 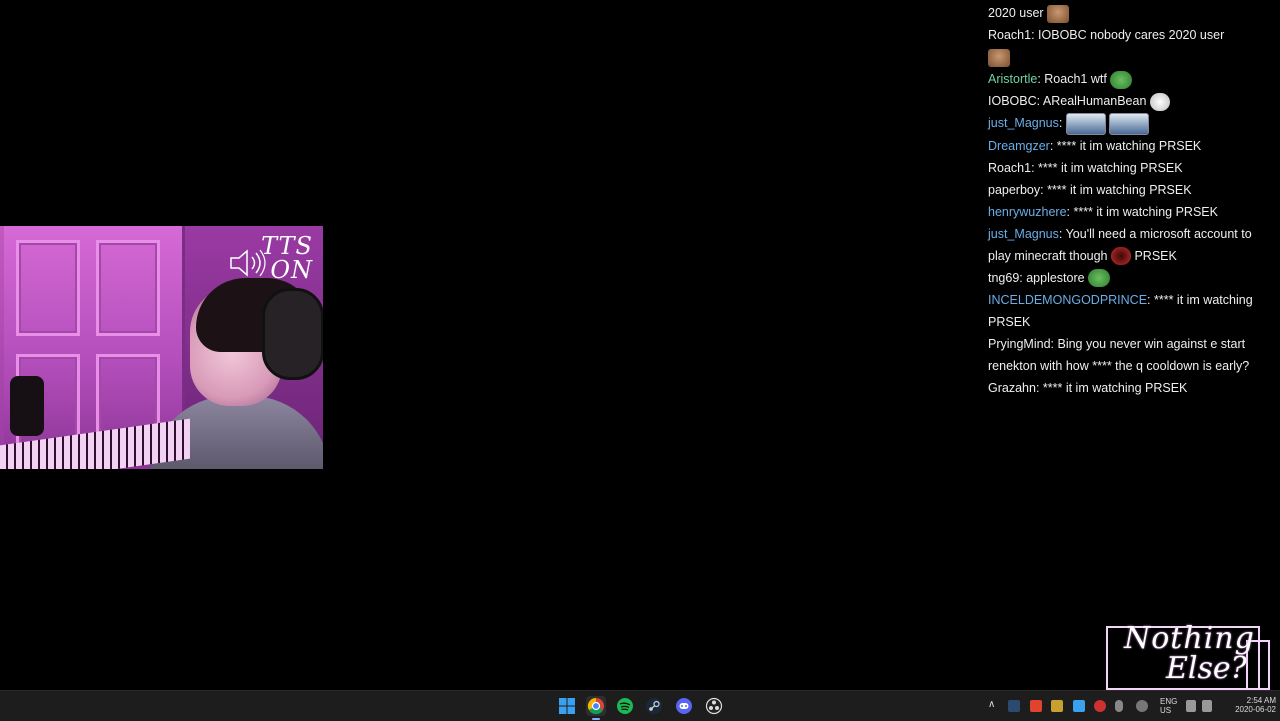 What do you see at coordinates (1189, 638) in the screenshot?
I see `logo-line1: Nothing` at bounding box center [1189, 638].